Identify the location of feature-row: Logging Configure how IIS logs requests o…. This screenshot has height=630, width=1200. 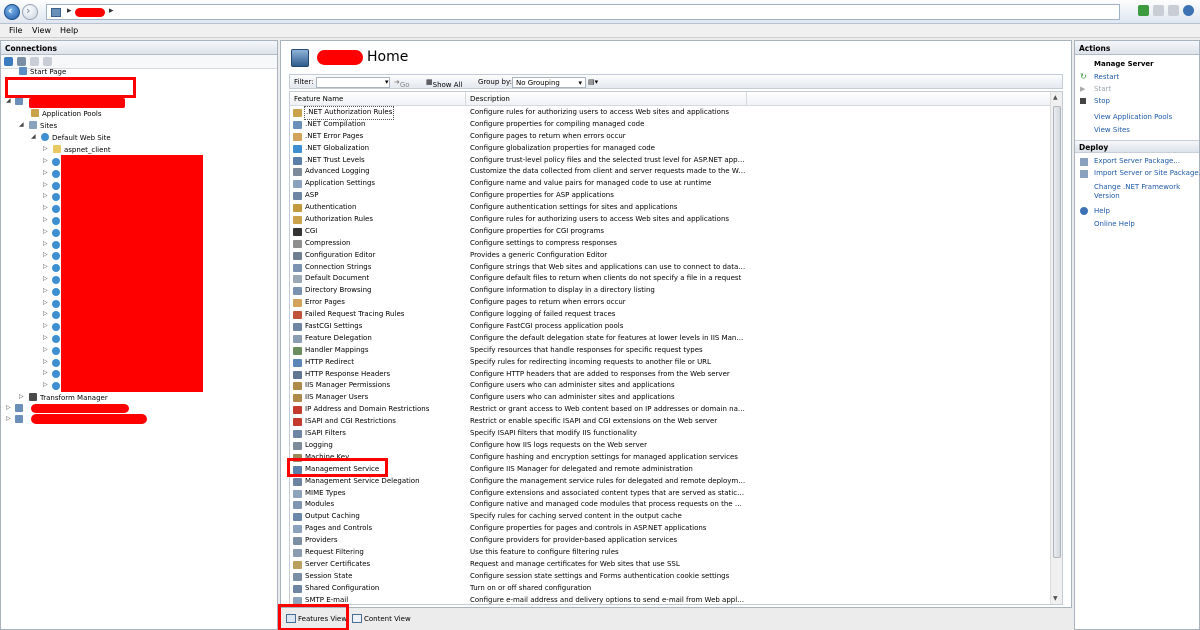
(670, 446).